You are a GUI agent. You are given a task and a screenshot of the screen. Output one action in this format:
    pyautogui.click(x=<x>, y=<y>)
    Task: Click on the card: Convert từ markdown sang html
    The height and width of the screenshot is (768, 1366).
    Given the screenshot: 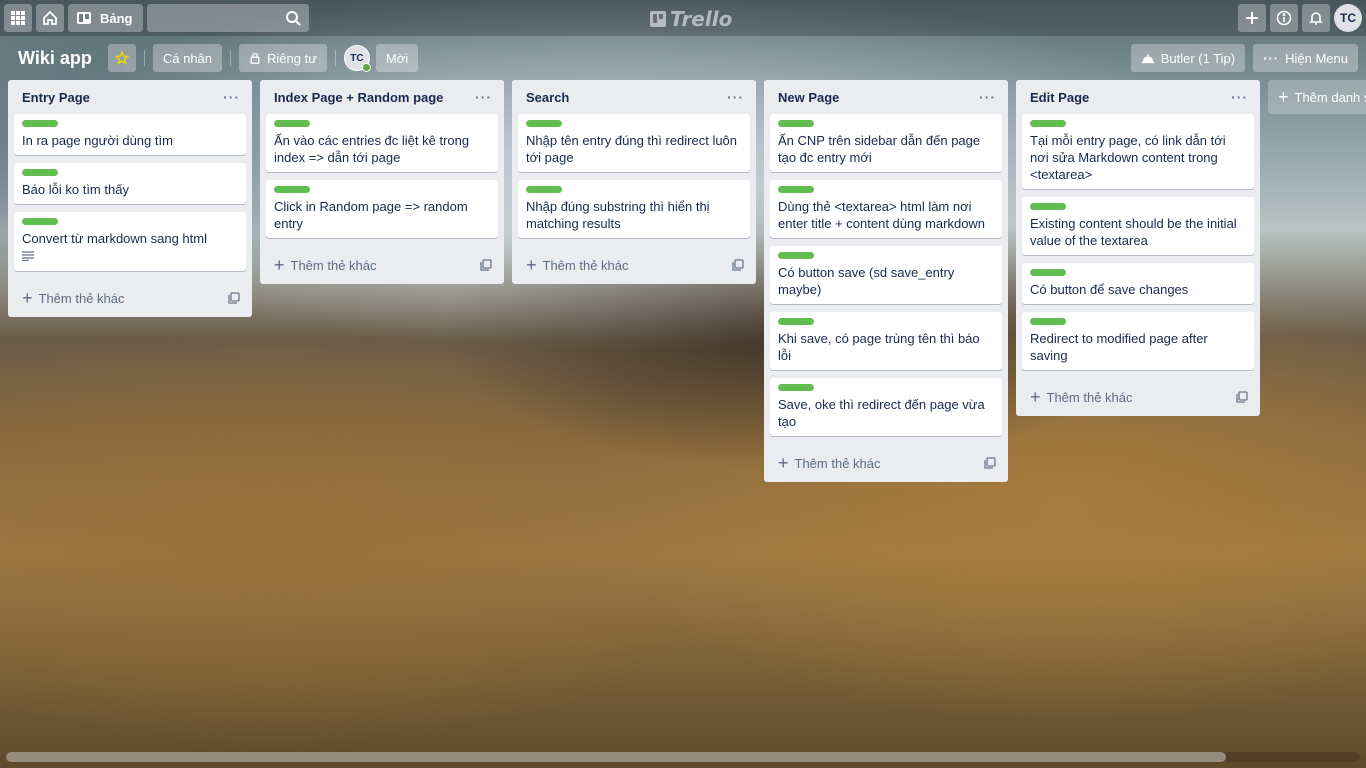 What is the action you would take?
    pyautogui.click(x=130, y=241)
    